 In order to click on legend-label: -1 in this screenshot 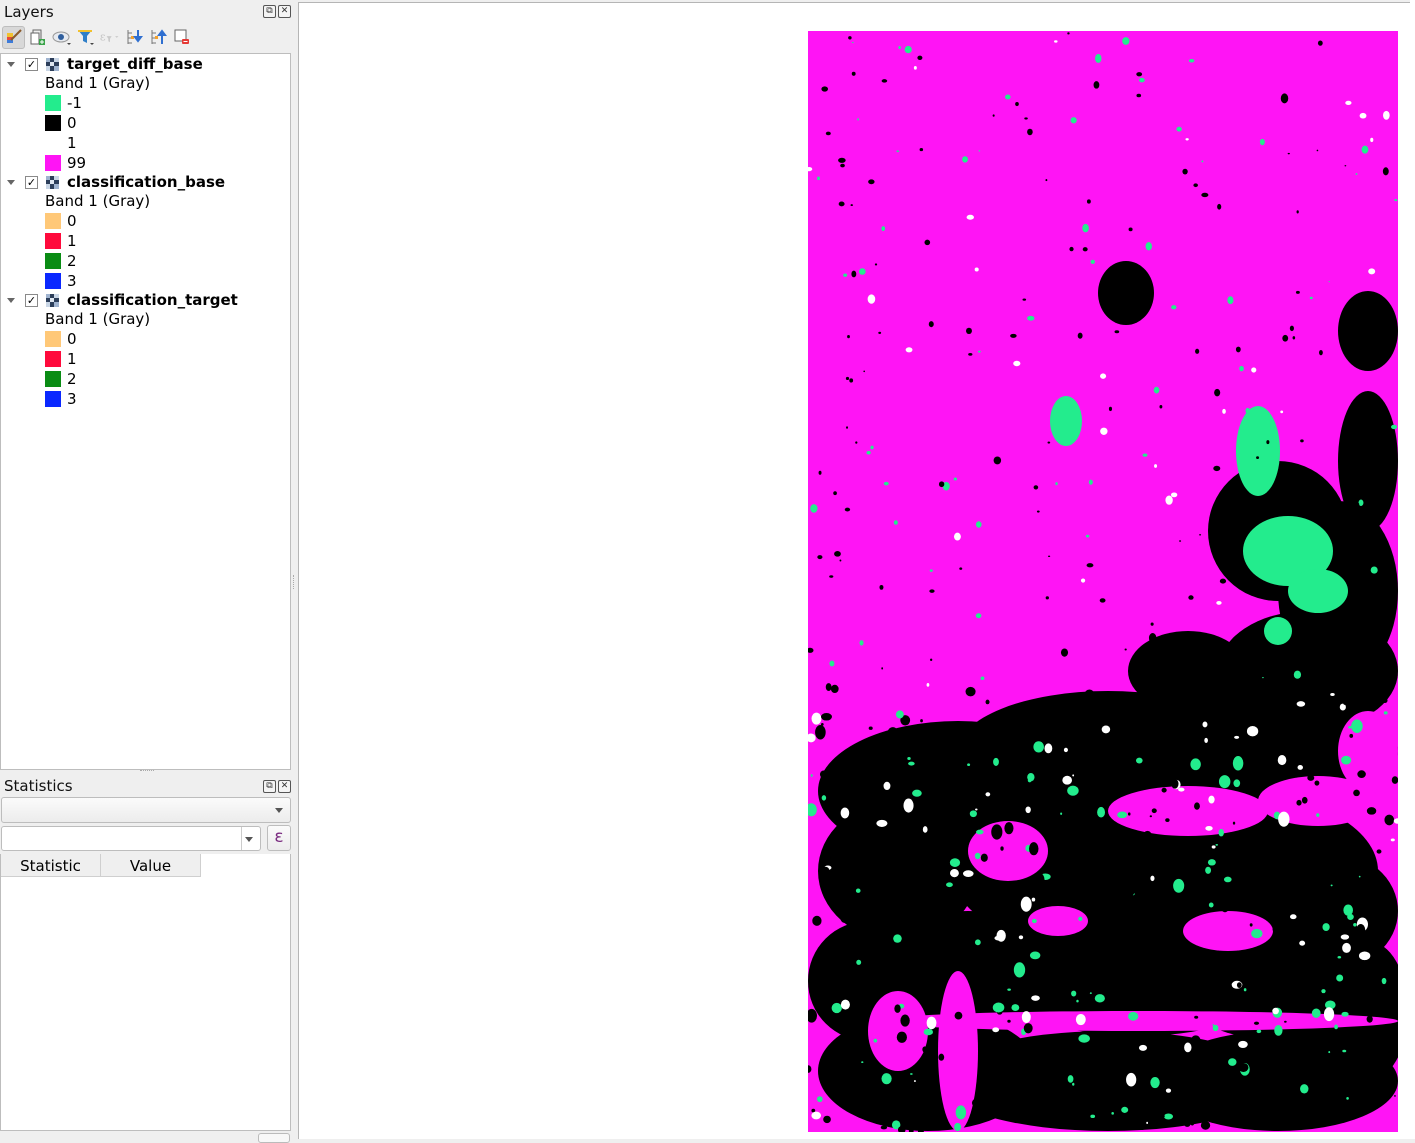, I will do `click(74, 103)`.